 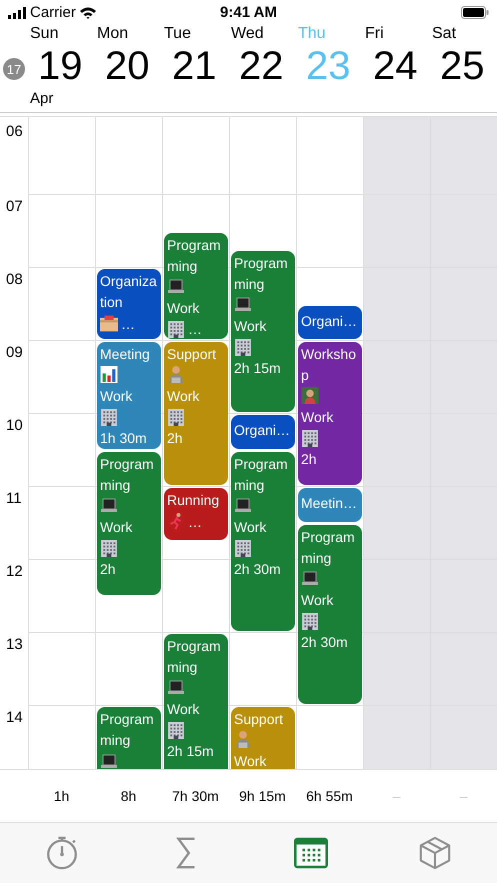 I want to click on event-card: Workshop Work 2h, so click(x=330, y=413).